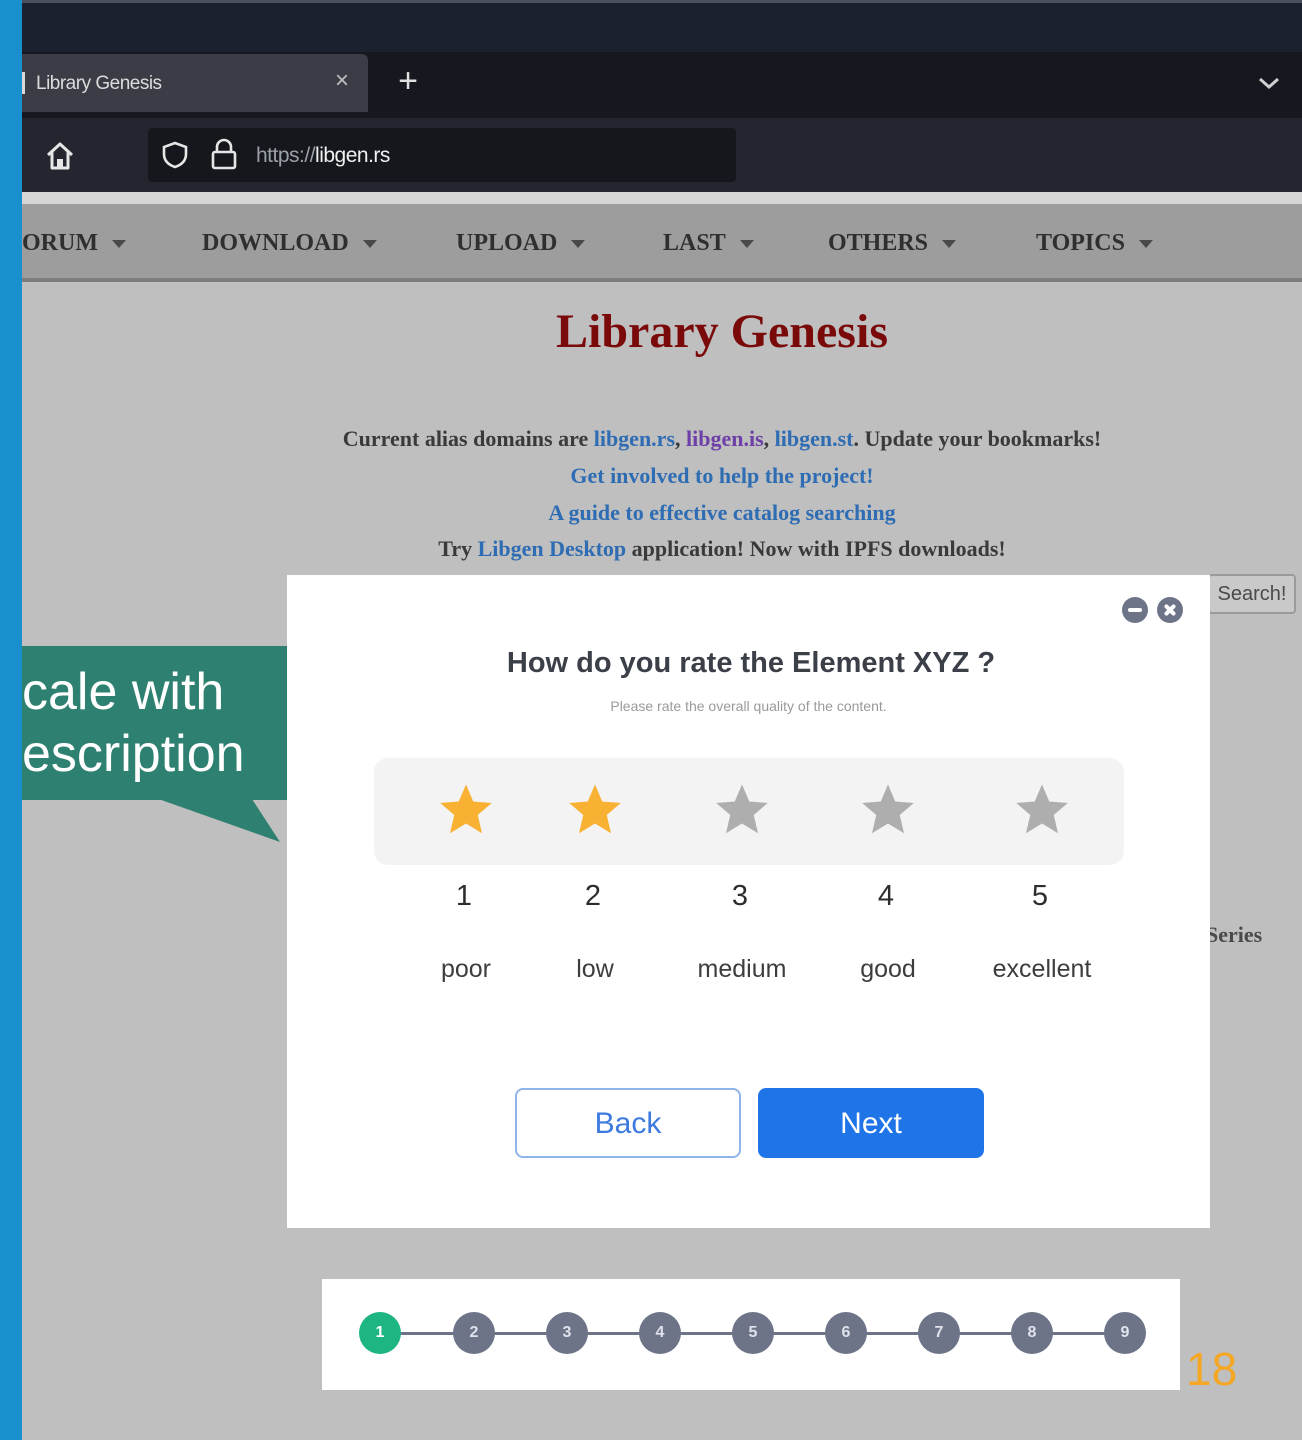  What do you see at coordinates (286, 155) in the screenshot?
I see `url-scheme: https://` at bounding box center [286, 155].